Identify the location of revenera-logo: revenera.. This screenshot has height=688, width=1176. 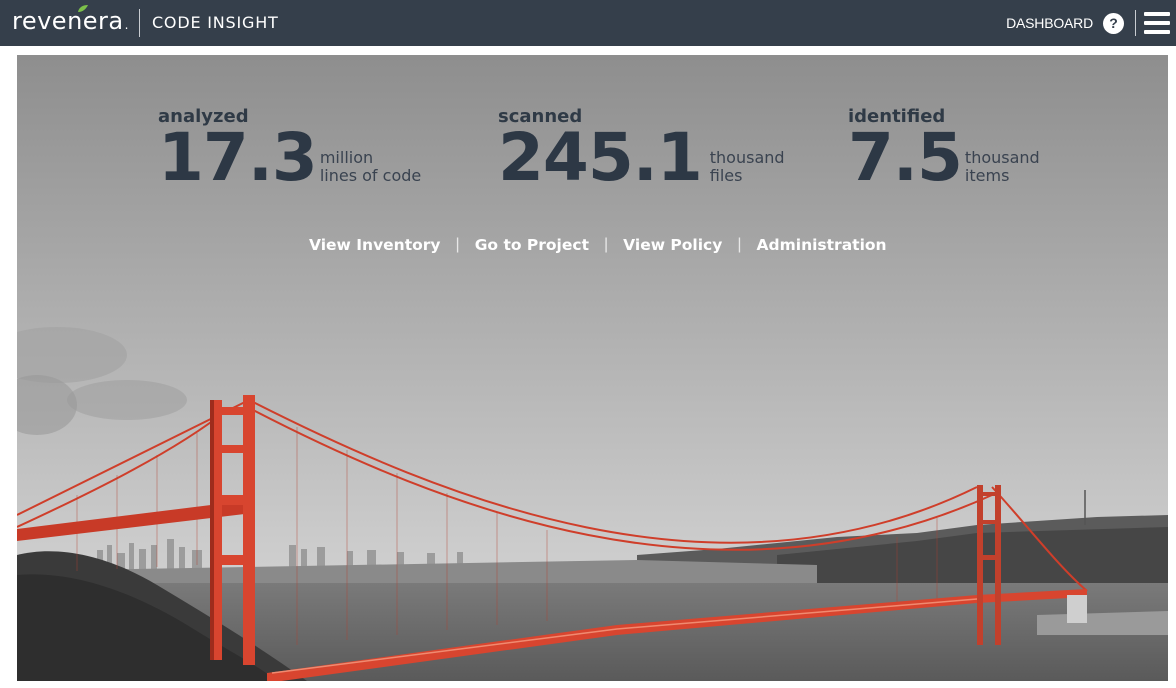
(70, 22).